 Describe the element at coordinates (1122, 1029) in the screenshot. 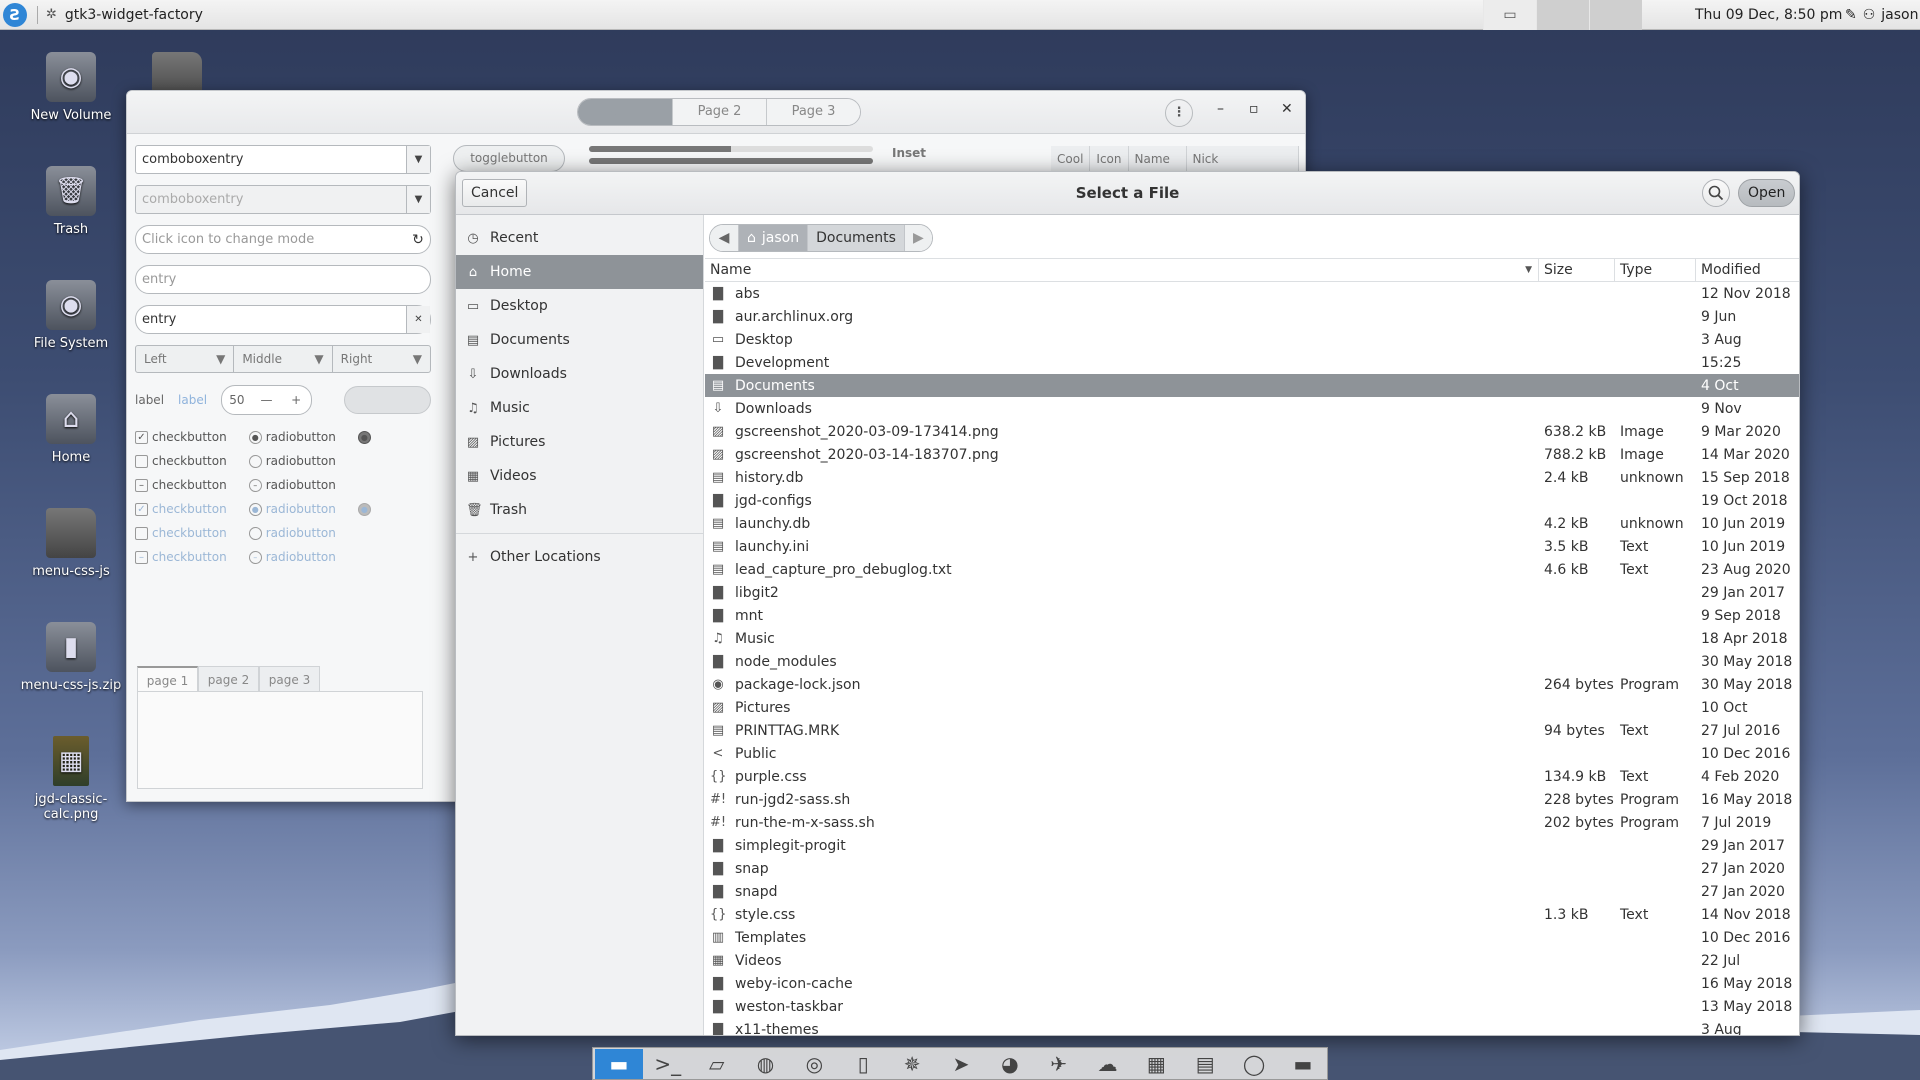

I see `file-name-cell: ▇ x11-themes` at that location.